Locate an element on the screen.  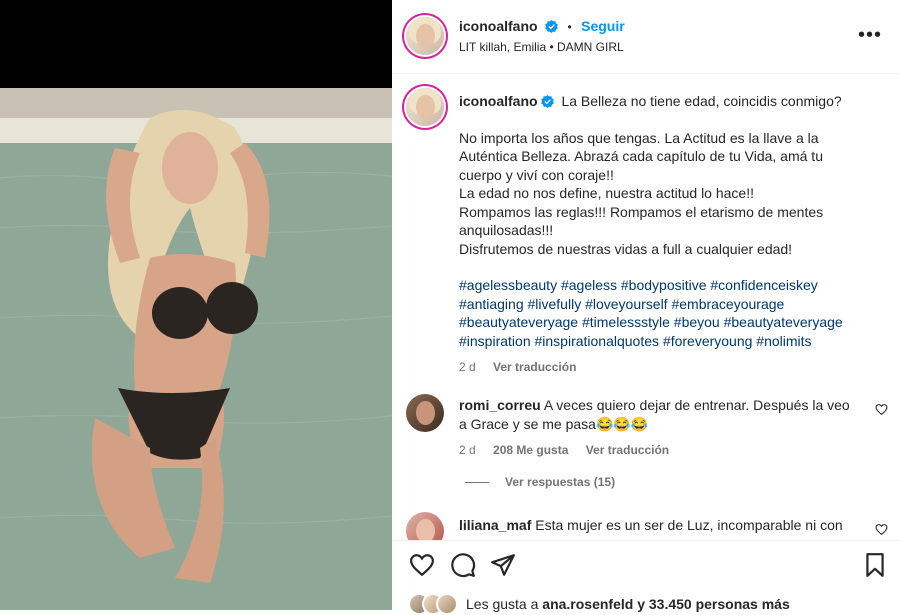
commenter-username: romi_correu is located at coordinates (500, 405).